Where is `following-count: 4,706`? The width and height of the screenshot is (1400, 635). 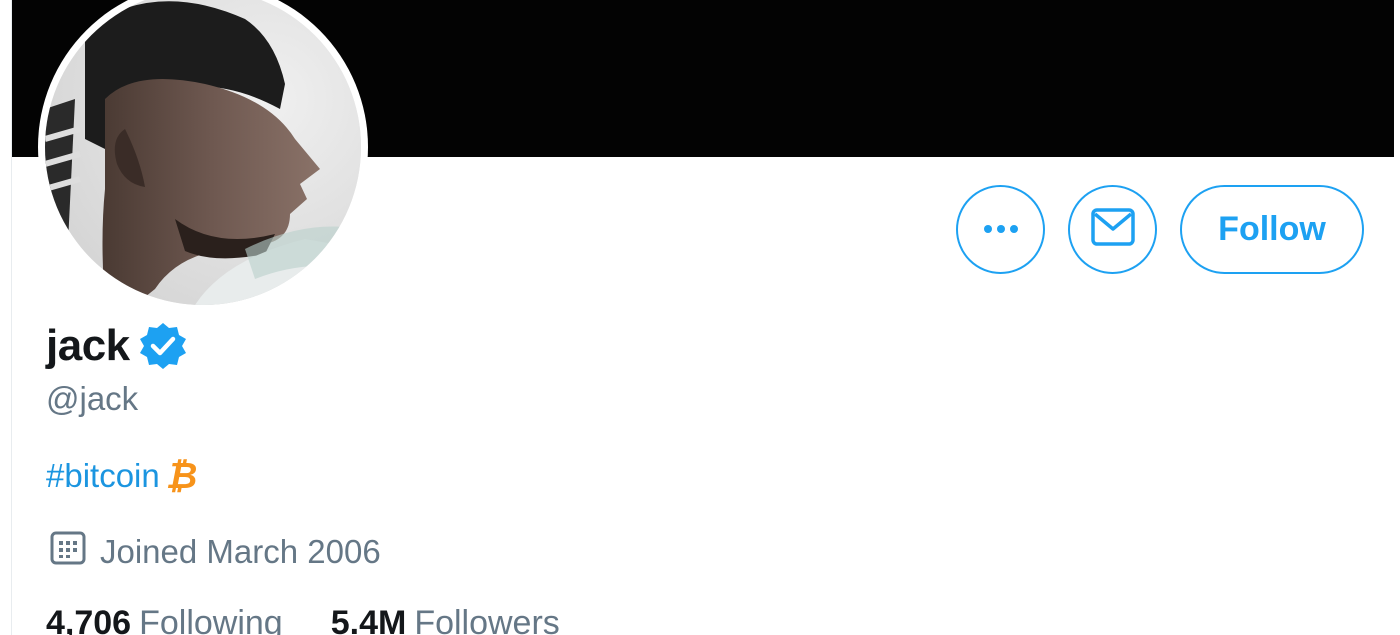
following-count: 4,706 is located at coordinates (89, 619).